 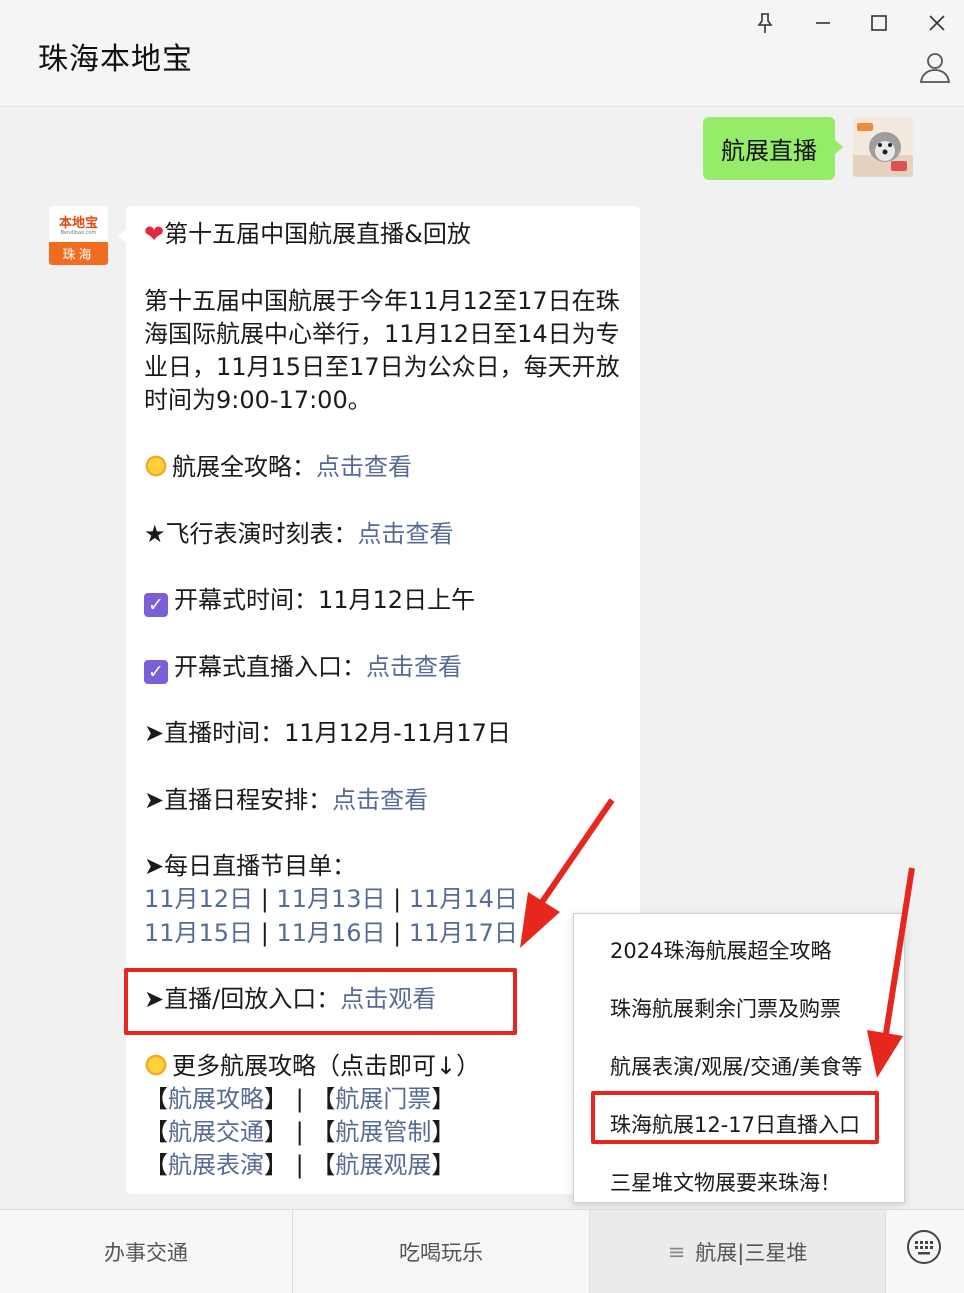 I want to click on keyboard-icon, so click(x=924, y=1247).